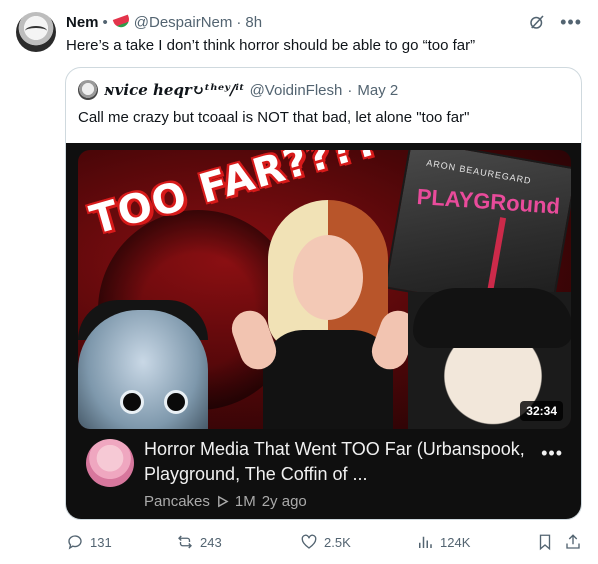 The height and width of the screenshot is (564, 598). I want to click on tweet-time: 8h, so click(253, 22).